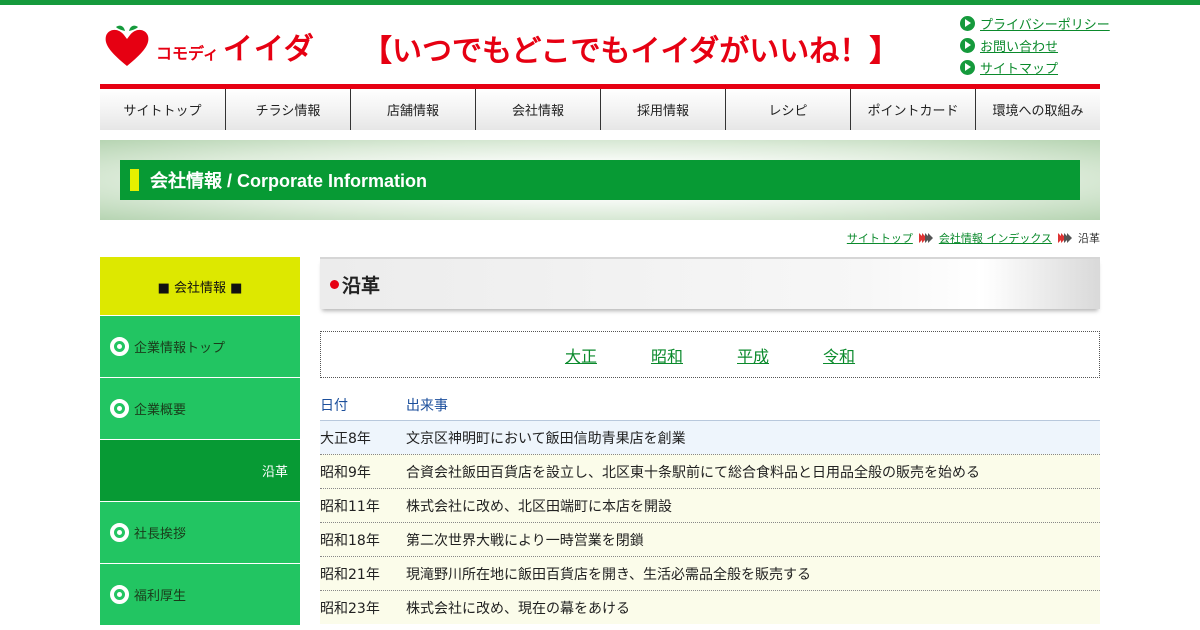  What do you see at coordinates (710, 437) in the screenshot?
I see `table-row: 大正8年 文京区神明町において飯田信助青果店を創業` at bounding box center [710, 437].